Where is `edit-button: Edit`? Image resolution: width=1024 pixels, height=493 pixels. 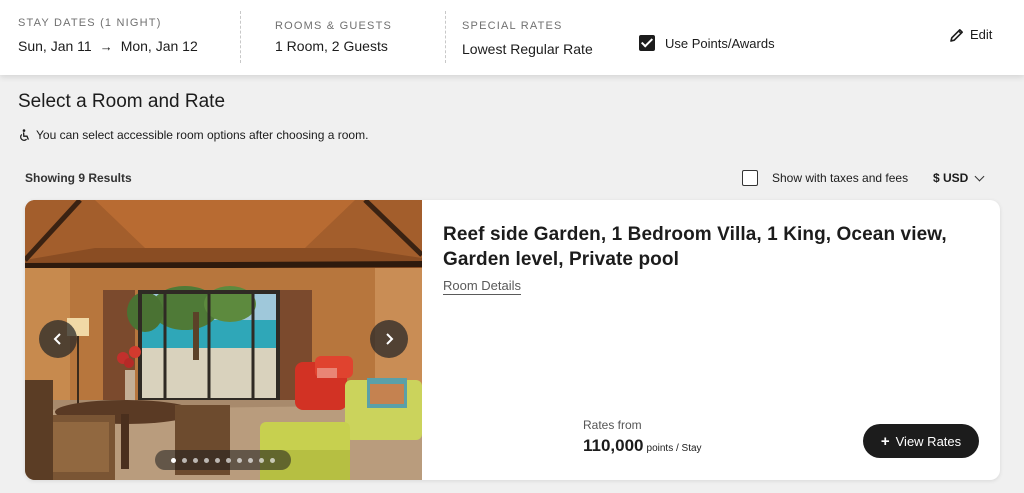 edit-button: Edit is located at coordinates (971, 34).